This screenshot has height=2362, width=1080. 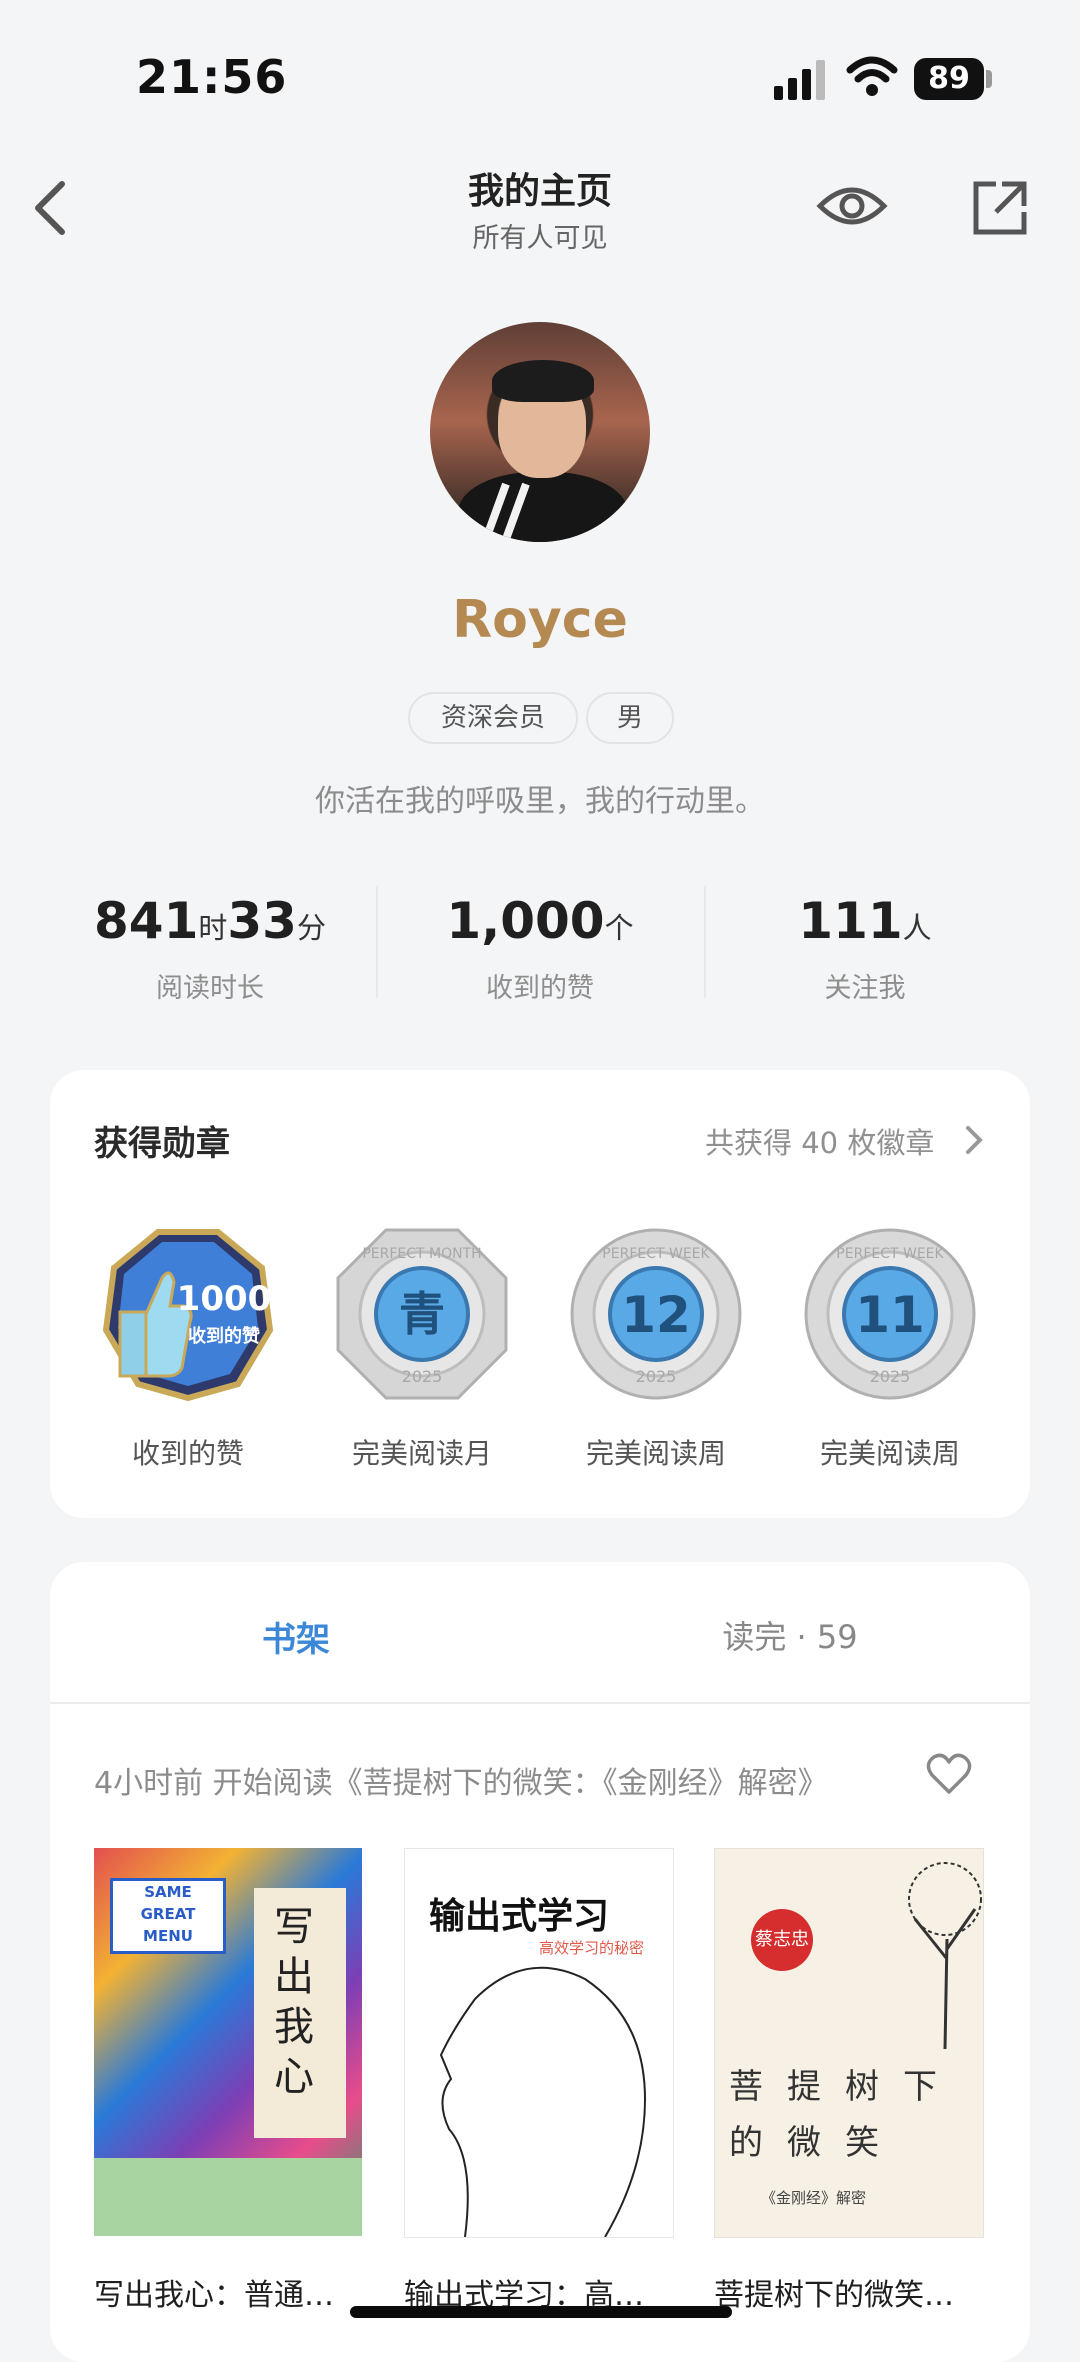 I want to click on medal-month-year: 2025, so click(x=422, y=1376).